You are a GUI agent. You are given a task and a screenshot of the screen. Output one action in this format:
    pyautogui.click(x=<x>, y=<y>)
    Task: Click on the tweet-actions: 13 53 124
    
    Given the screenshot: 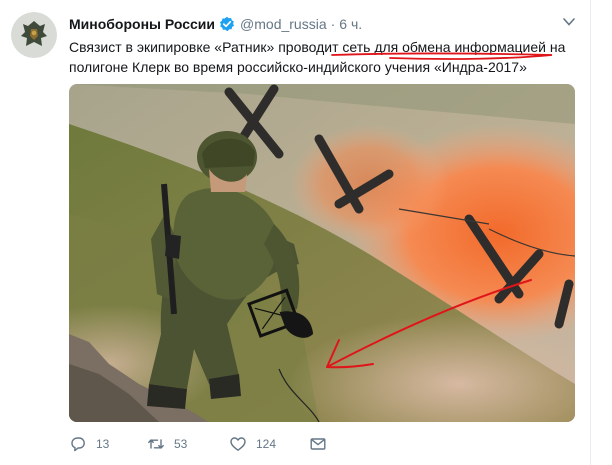 What is the action you would take?
    pyautogui.click(x=259, y=444)
    